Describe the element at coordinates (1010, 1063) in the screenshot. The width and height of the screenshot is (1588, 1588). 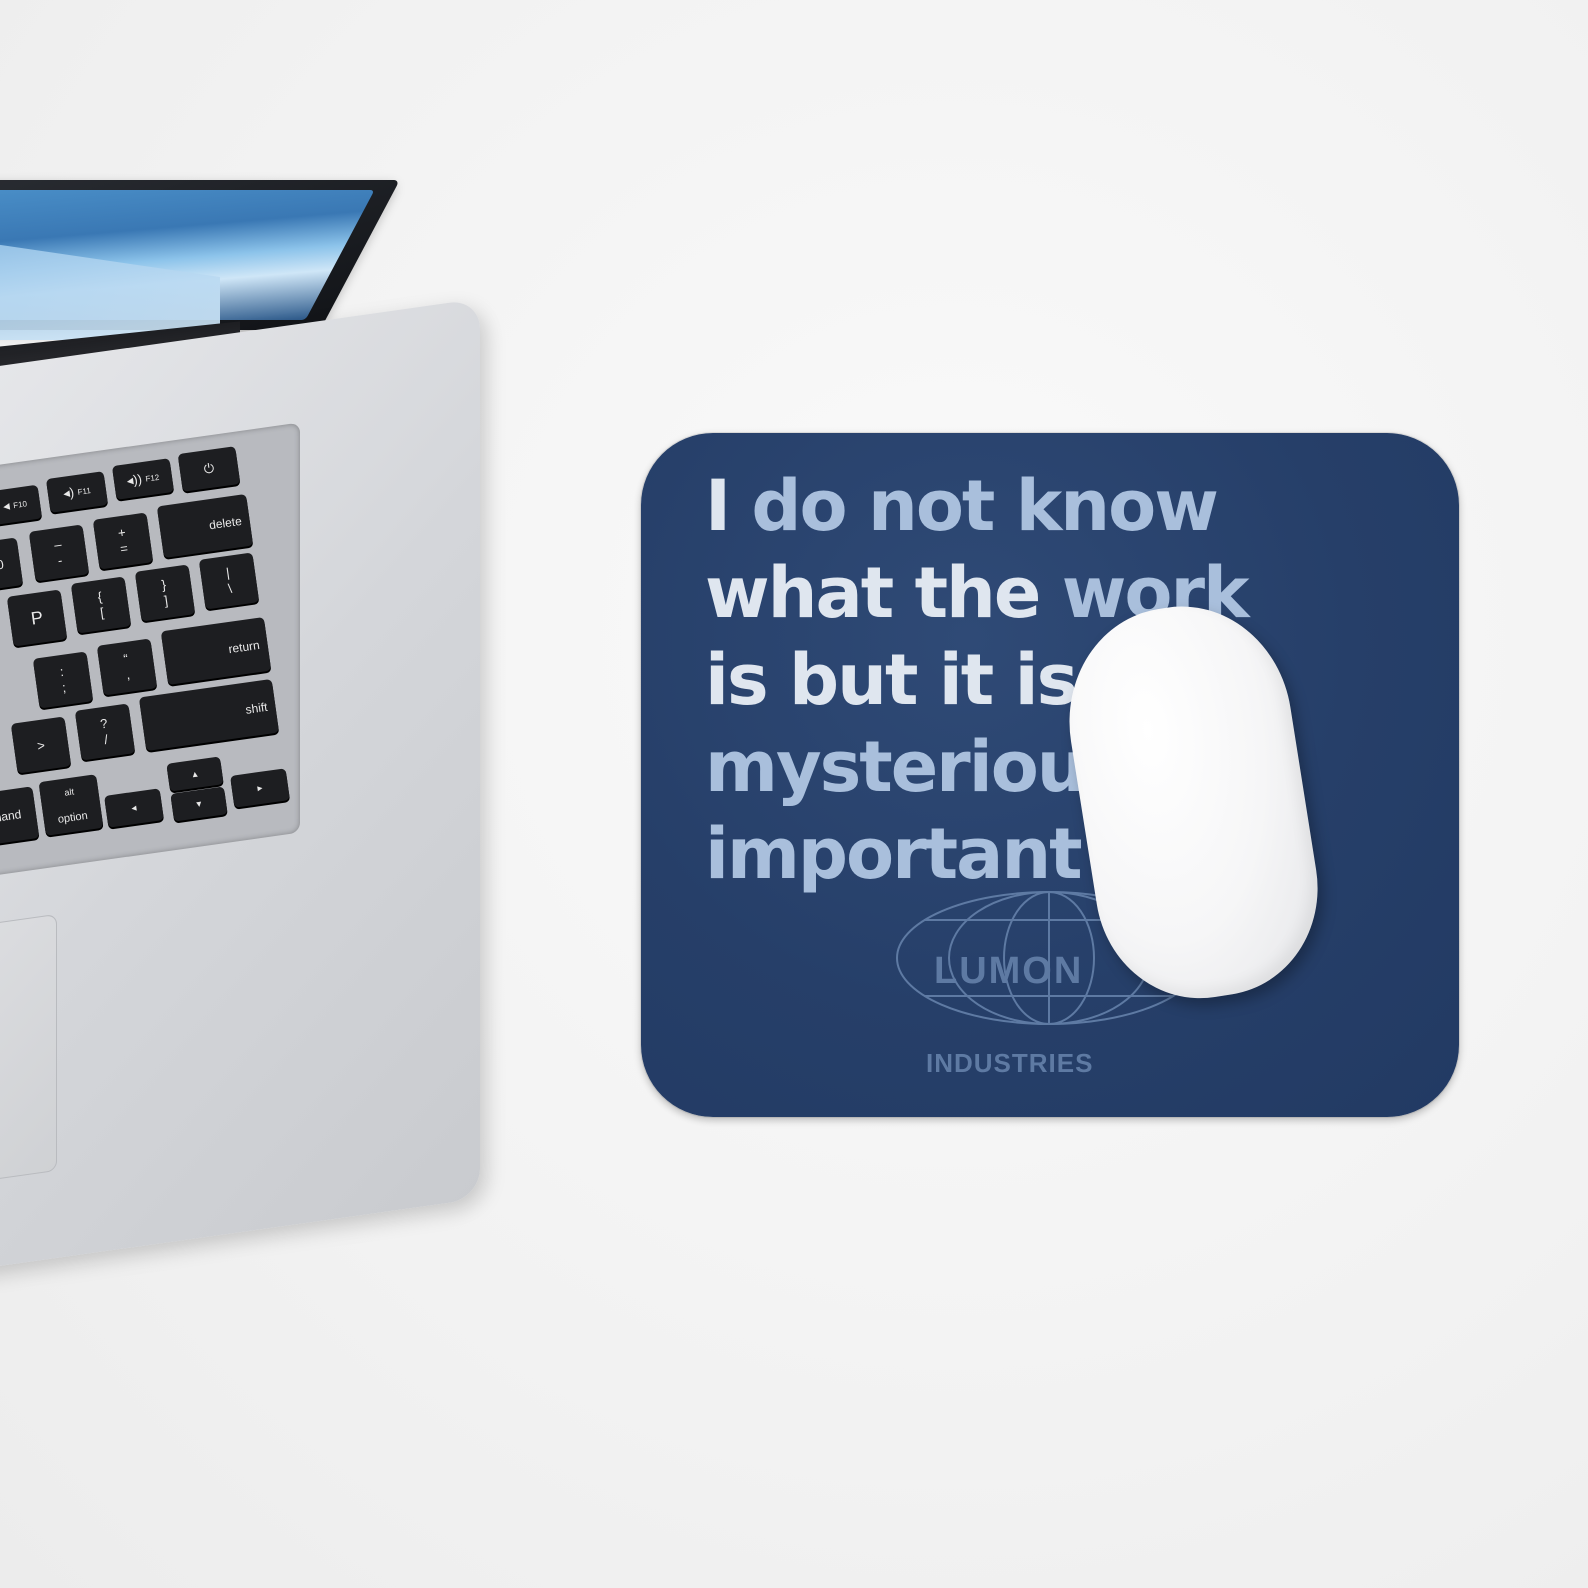
I see `logo-subtitle: INDUSTRIES` at that location.